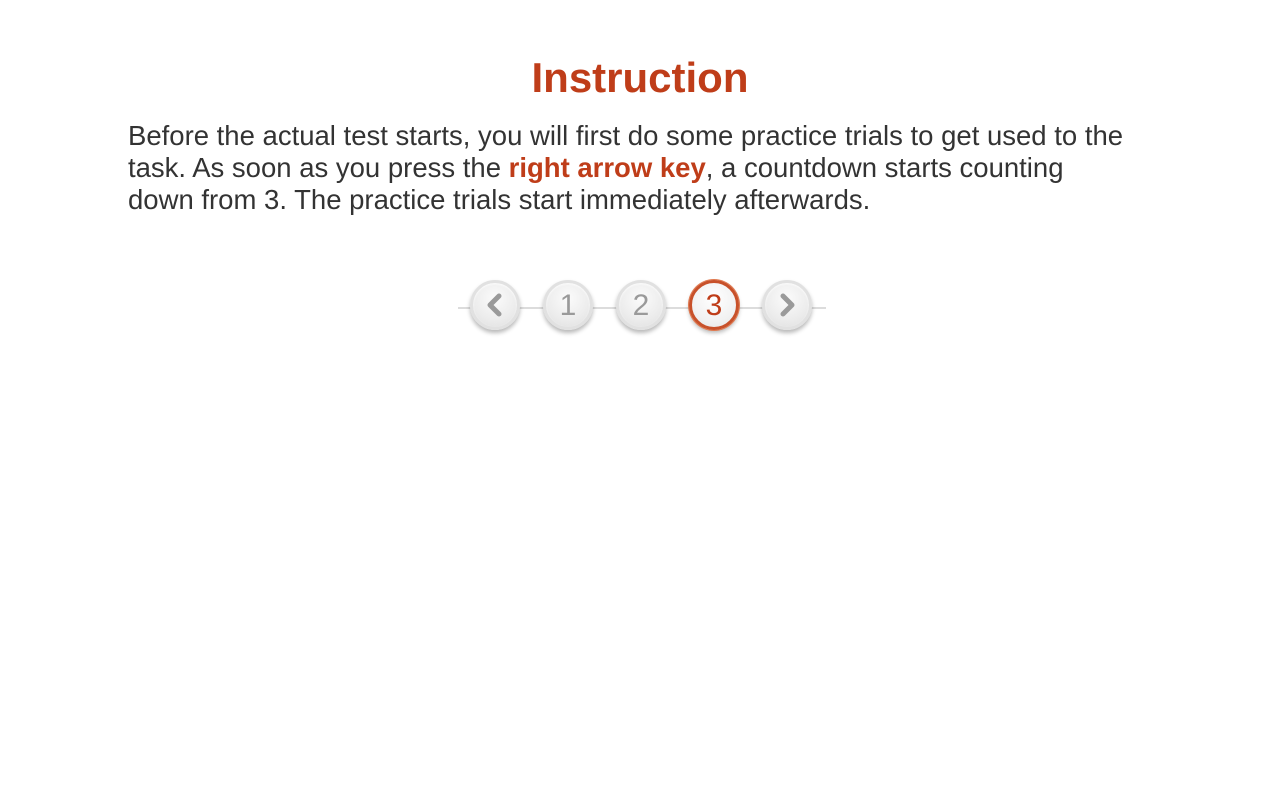 This screenshot has height=800, width=1280. I want to click on page-title: Instruction, so click(640, 77).